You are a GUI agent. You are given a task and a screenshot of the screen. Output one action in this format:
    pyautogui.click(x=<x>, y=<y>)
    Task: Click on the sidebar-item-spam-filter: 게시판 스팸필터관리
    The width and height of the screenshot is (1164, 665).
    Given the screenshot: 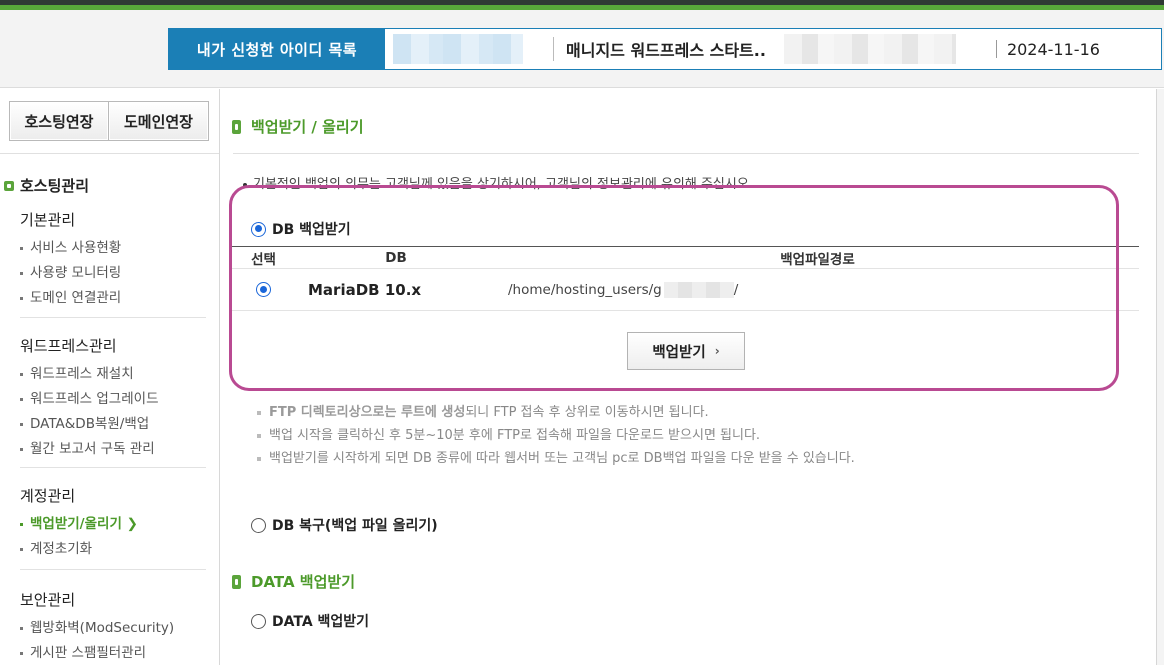 What is the action you would take?
    pyautogui.click(x=97, y=653)
    